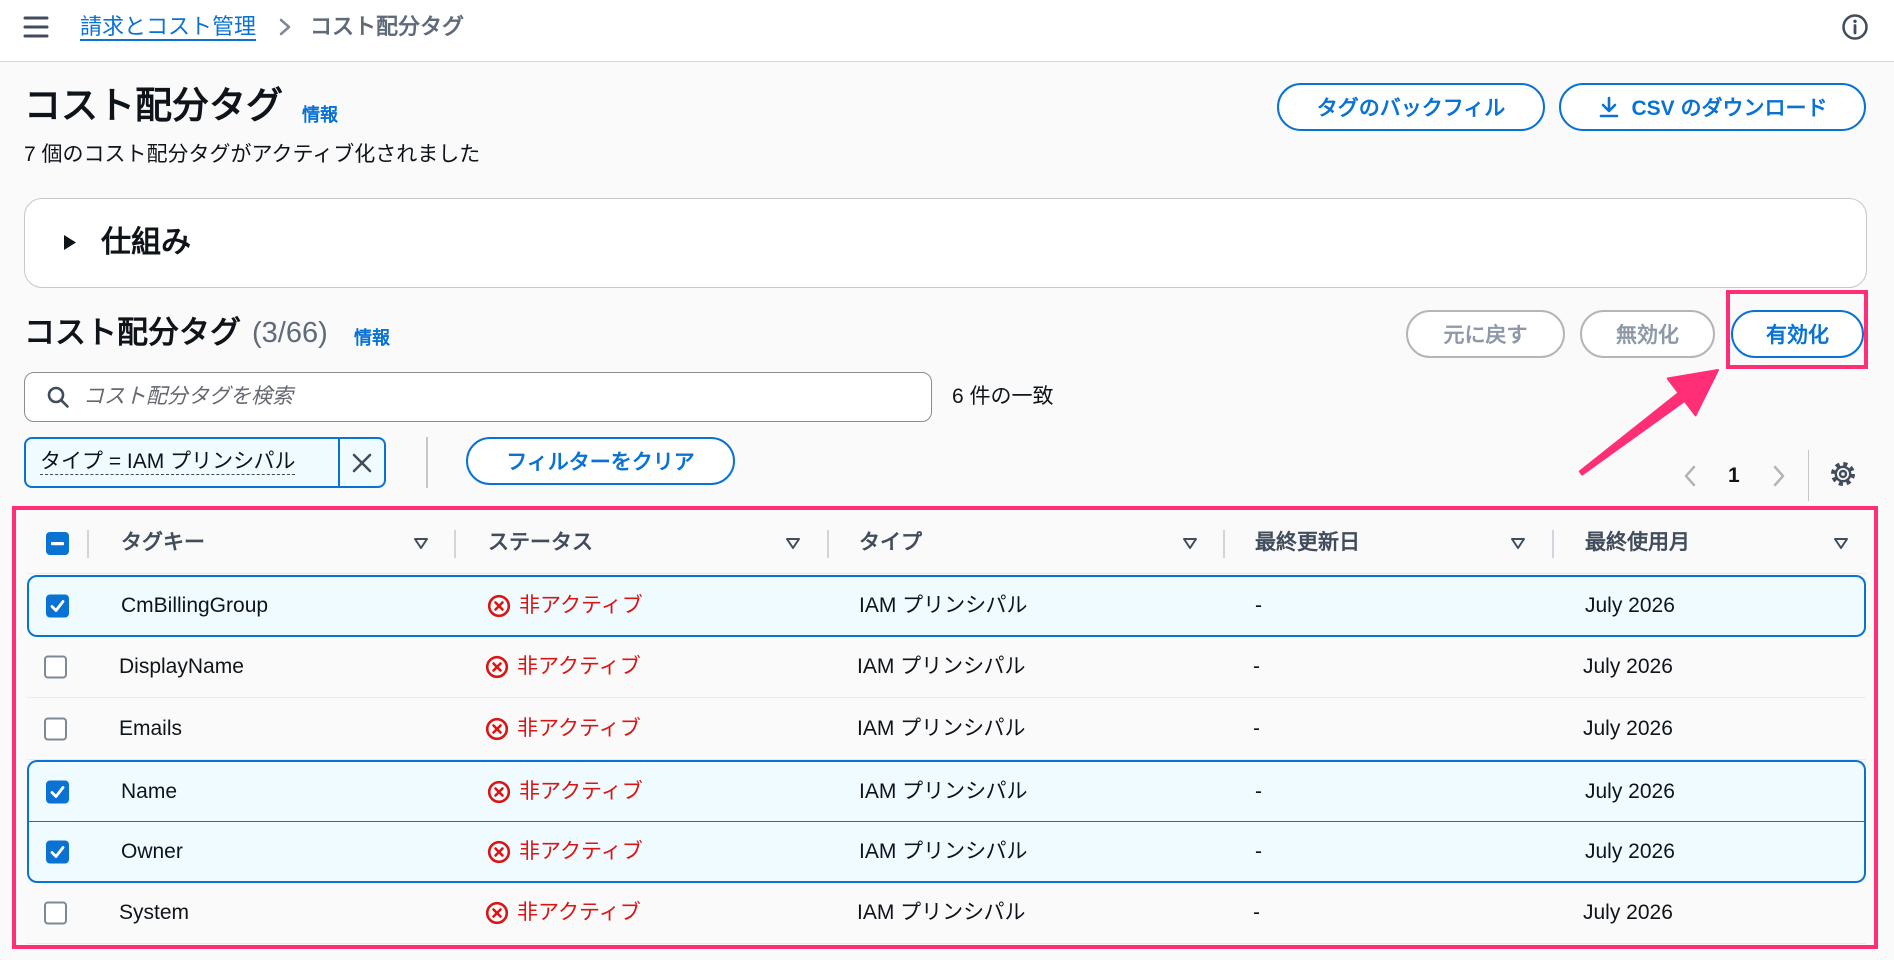  Describe the element at coordinates (1647, 334) in the screenshot. I see `deactivate-button: 無効化` at that location.